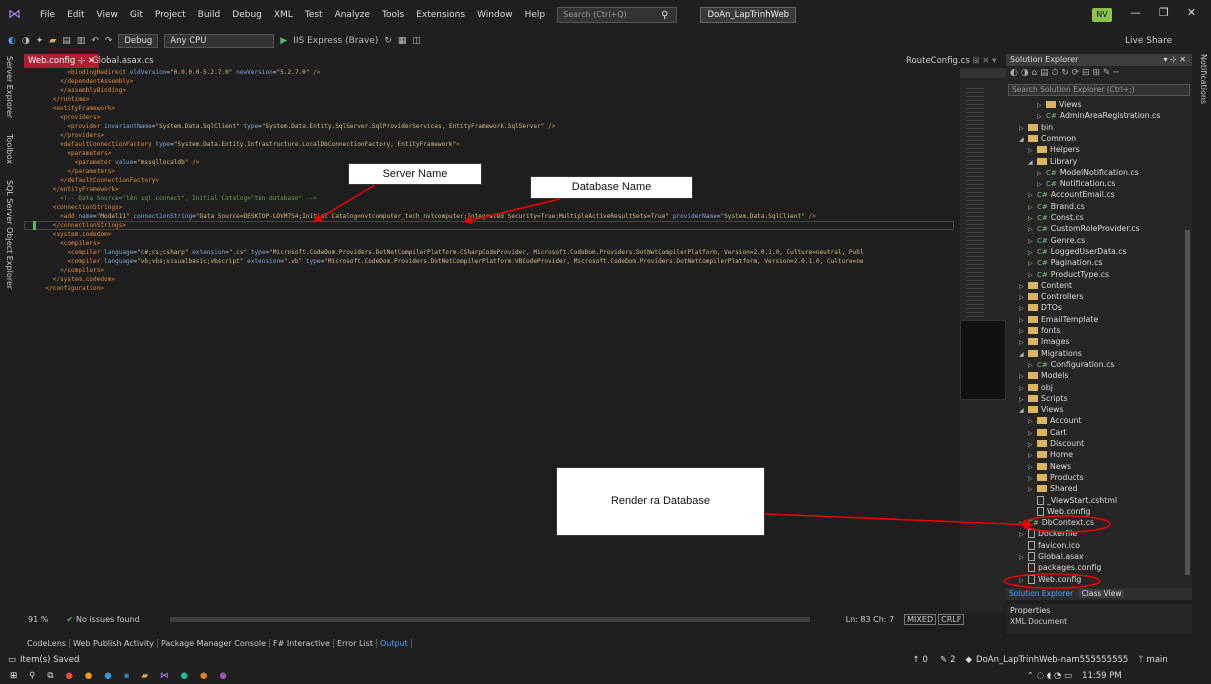  I want to click on tray-icons: ⌃ ◌ ◖ ◔ ▭, so click(1049, 676).